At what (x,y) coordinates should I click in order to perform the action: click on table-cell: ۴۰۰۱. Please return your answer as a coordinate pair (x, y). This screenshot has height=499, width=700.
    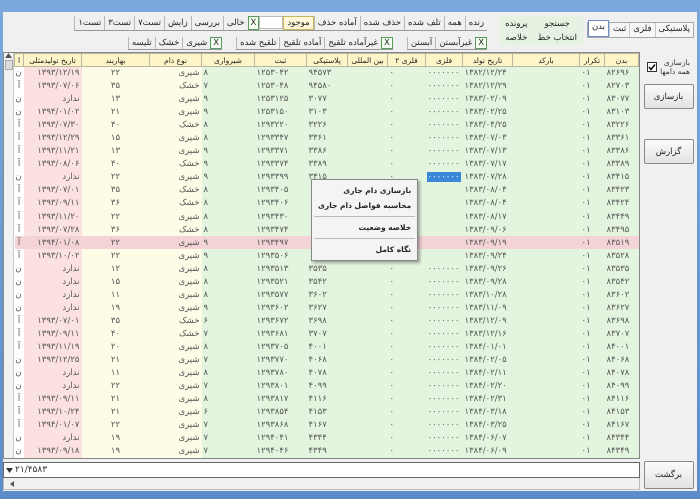
    Looking at the image, I should click on (317, 347).